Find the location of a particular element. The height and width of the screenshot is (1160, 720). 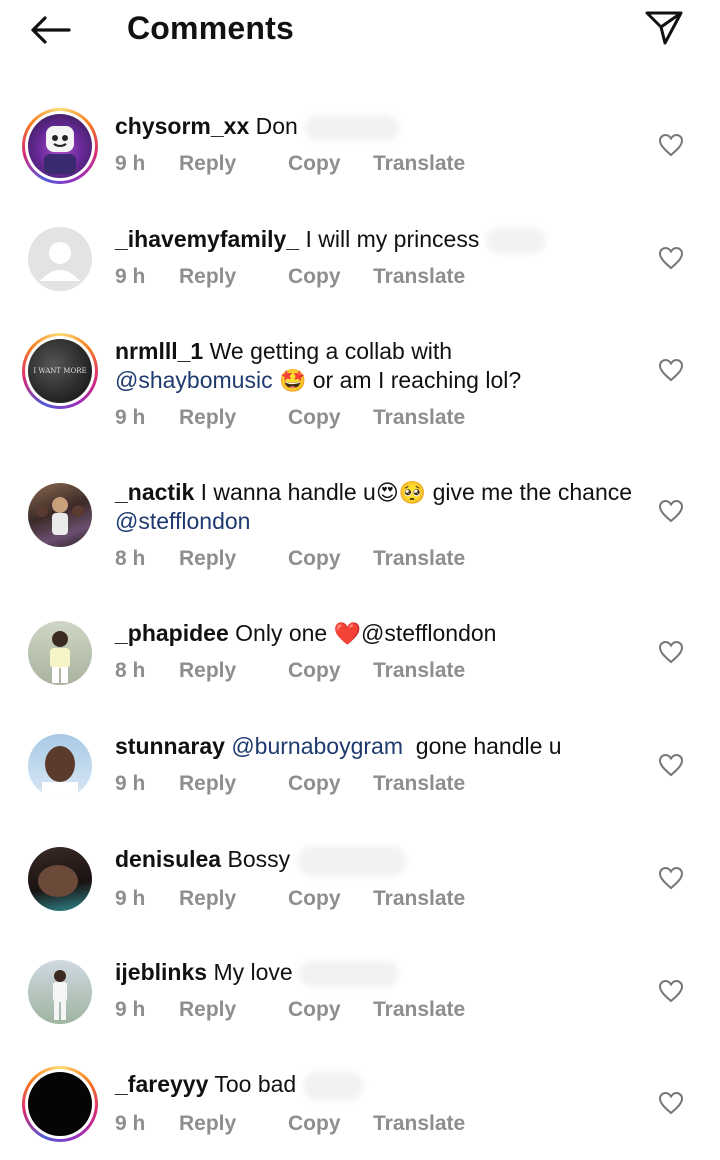

comment-text: stunnaray @burnaboygram gone handle u is located at coordinates (375, 746).